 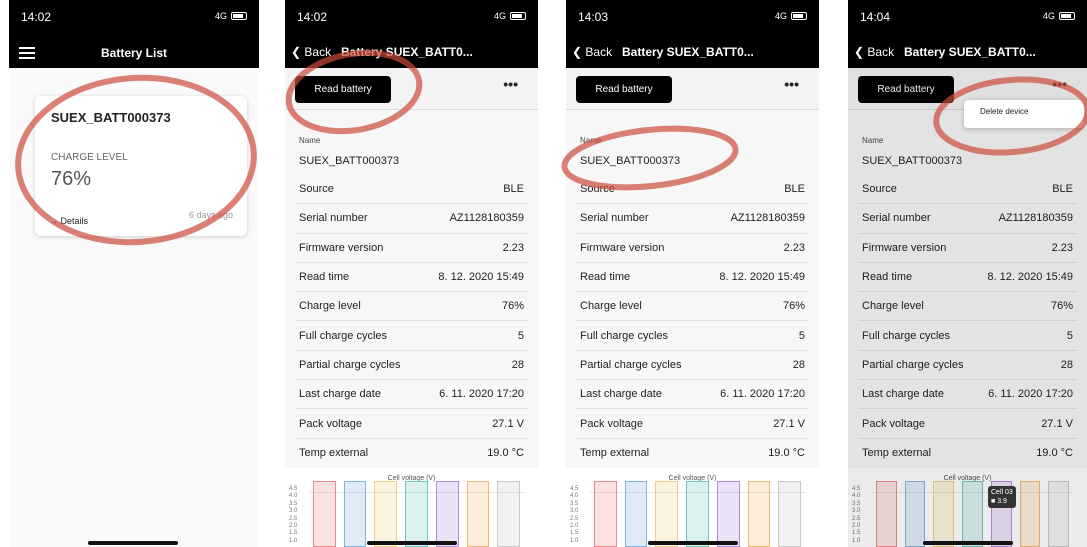 What do you see at coordinates (631, 364) in the screenshot?
I see `row-label: Partial charge cycles` at bounding box center [631, 364].